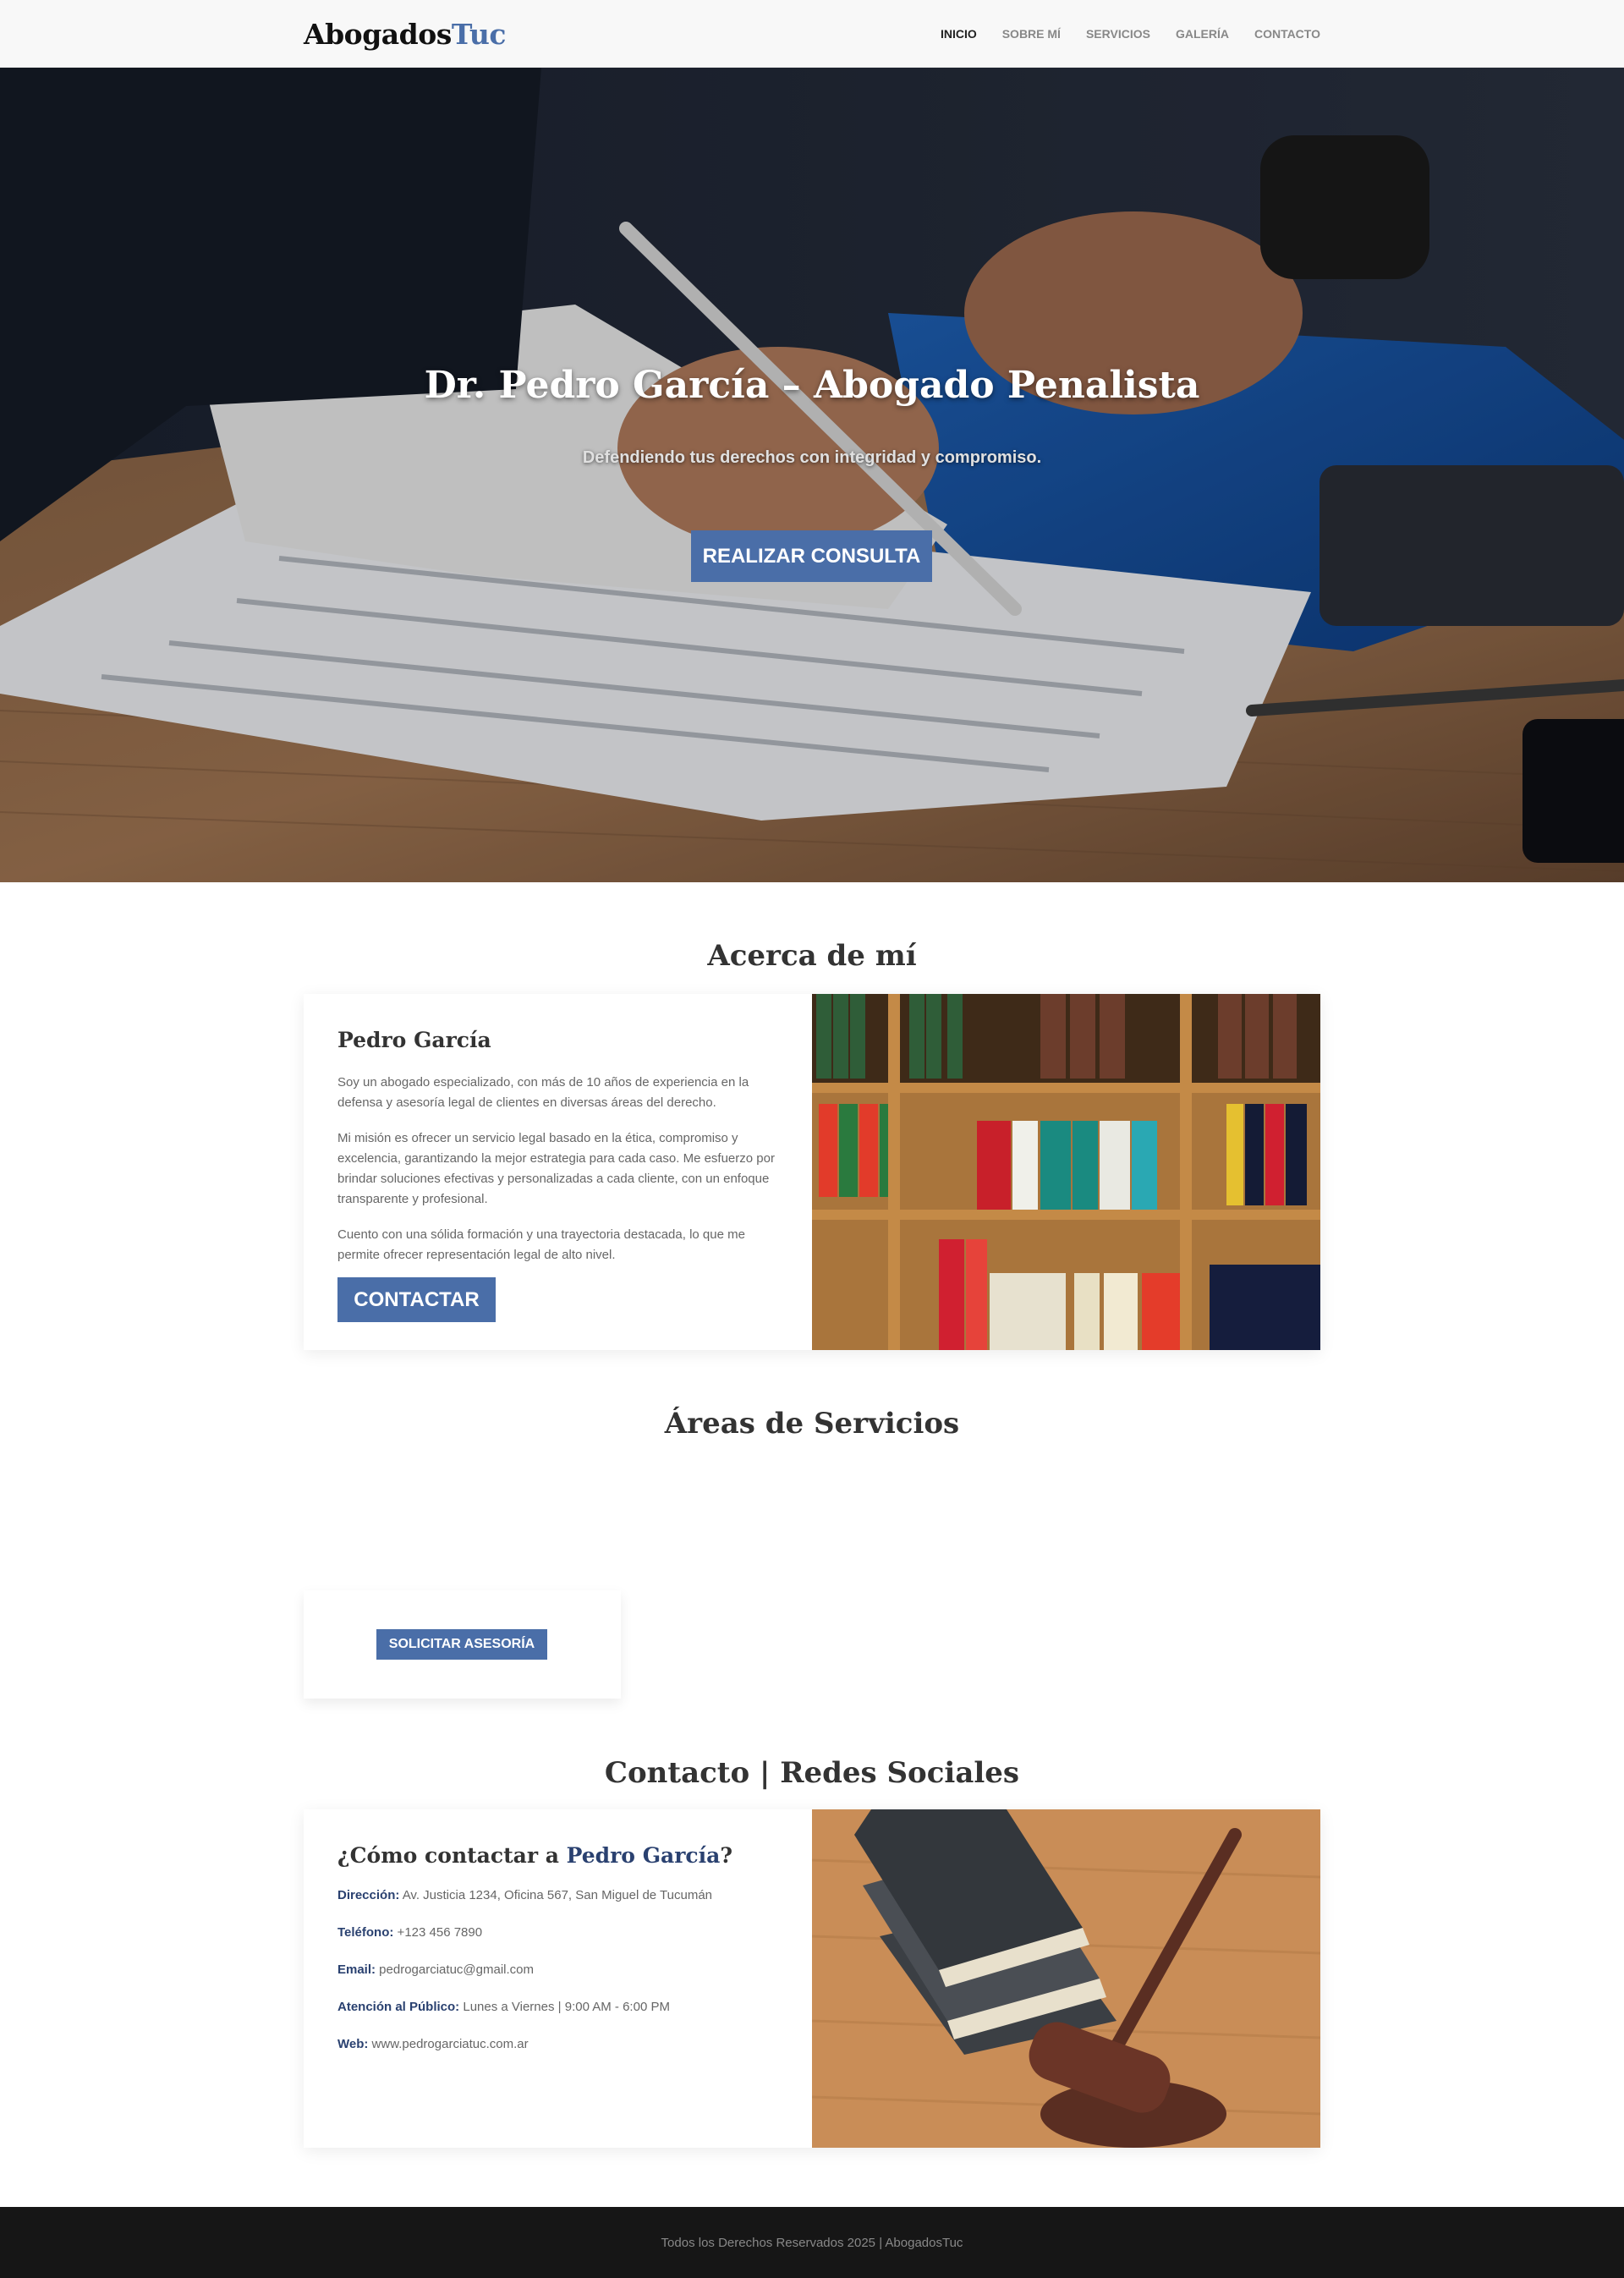 This screenshot has width=1624, height=2278. What do you see at coordinates (812, 1424) in the screenshot?
I see `services-section-title: Áreas de Servicios` at bounding box center [812, 1424].